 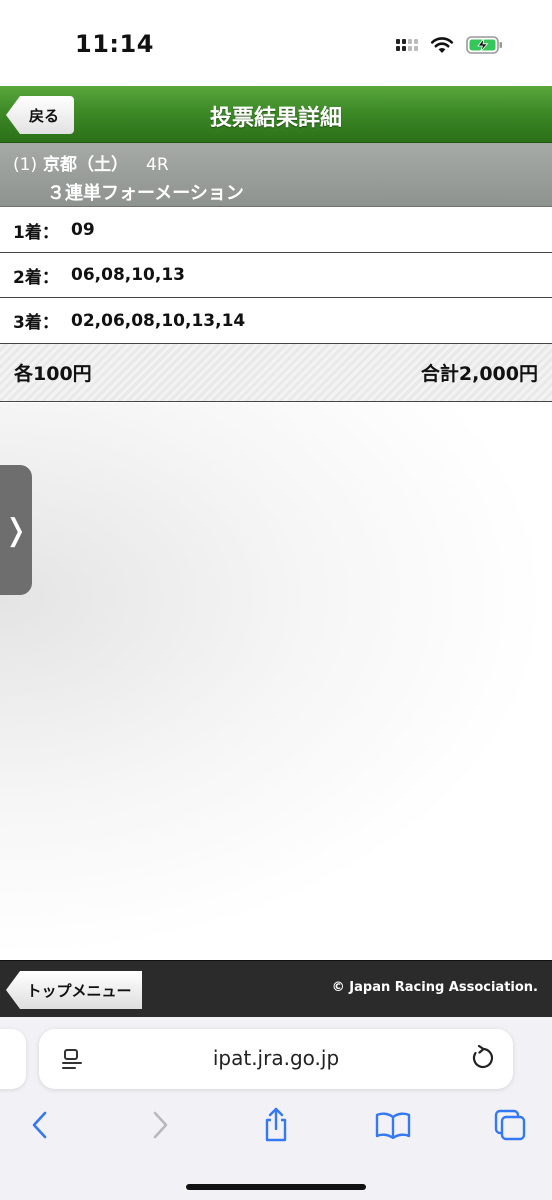 I want to click on race-info-band: (1) 京都（土） 4R ３連単フォーメーション, so click(x=276, y=175).